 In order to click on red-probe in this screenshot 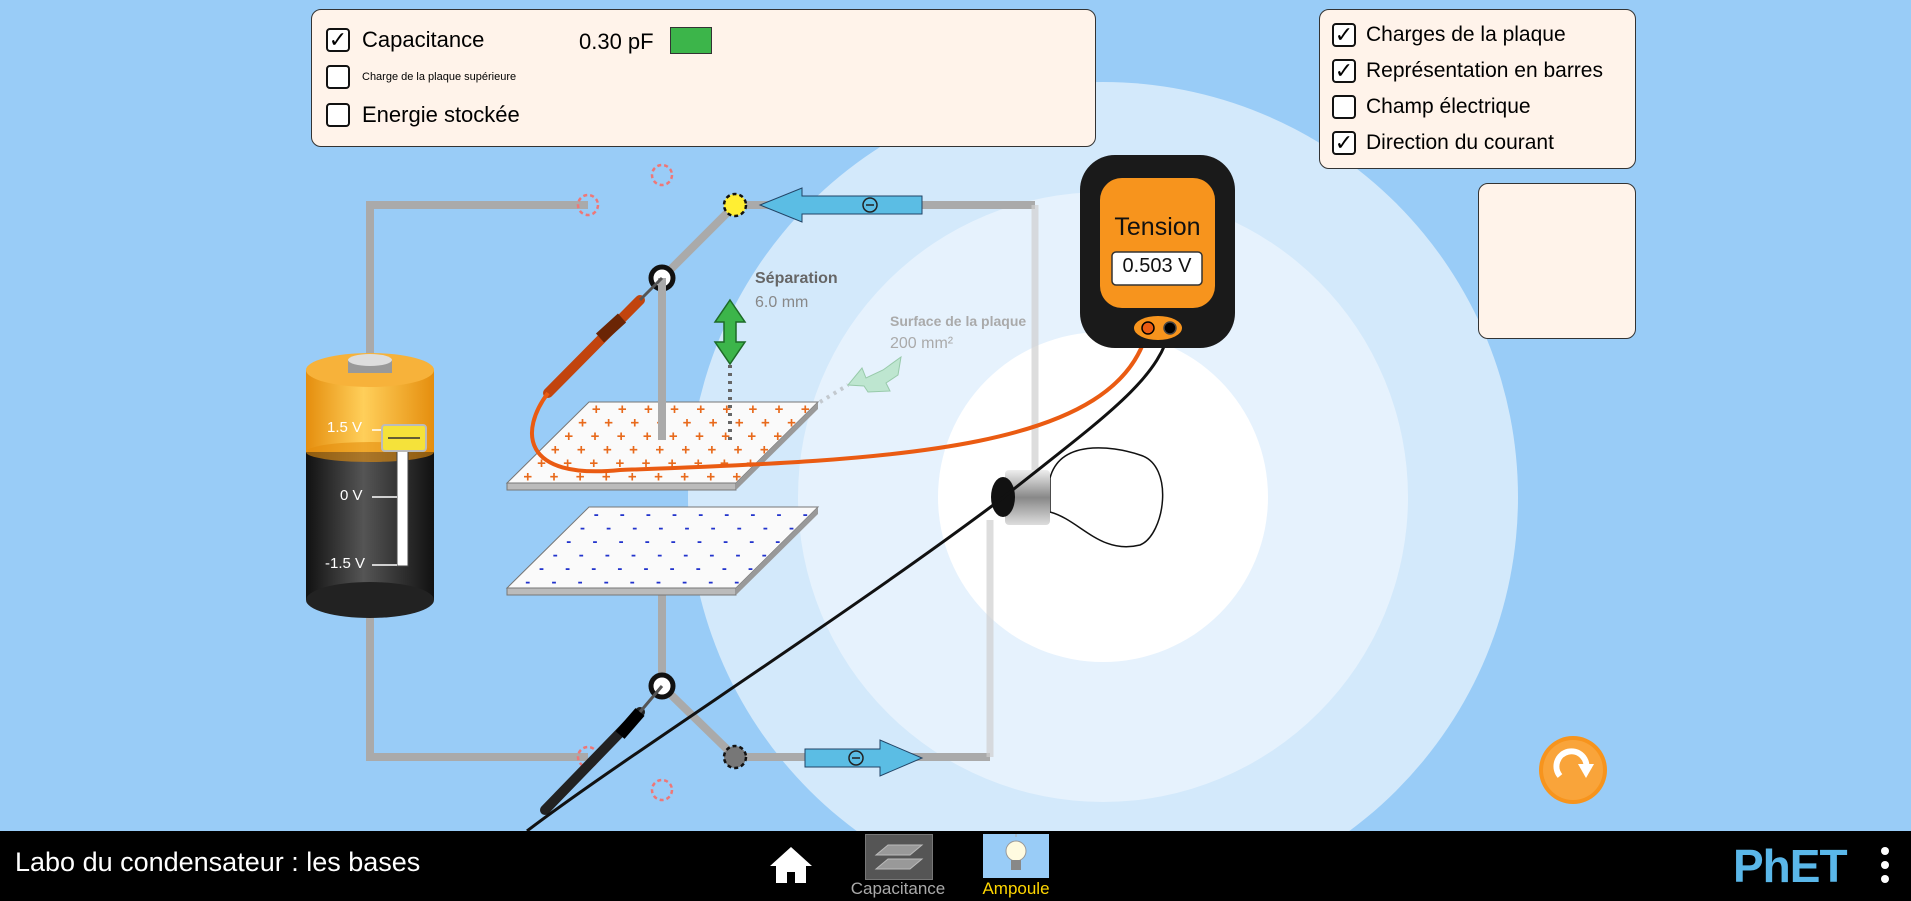, I will do `click(603, 337)`.